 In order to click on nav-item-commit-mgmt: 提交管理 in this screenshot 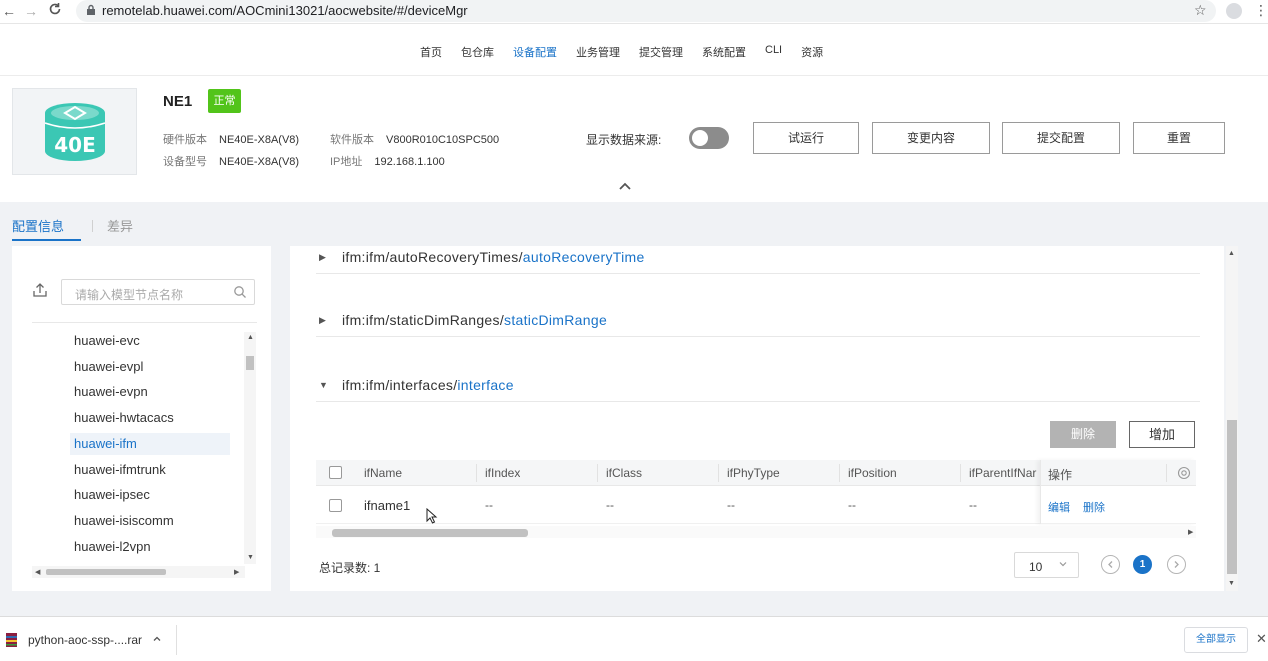, I will do `click(661, 52)`.